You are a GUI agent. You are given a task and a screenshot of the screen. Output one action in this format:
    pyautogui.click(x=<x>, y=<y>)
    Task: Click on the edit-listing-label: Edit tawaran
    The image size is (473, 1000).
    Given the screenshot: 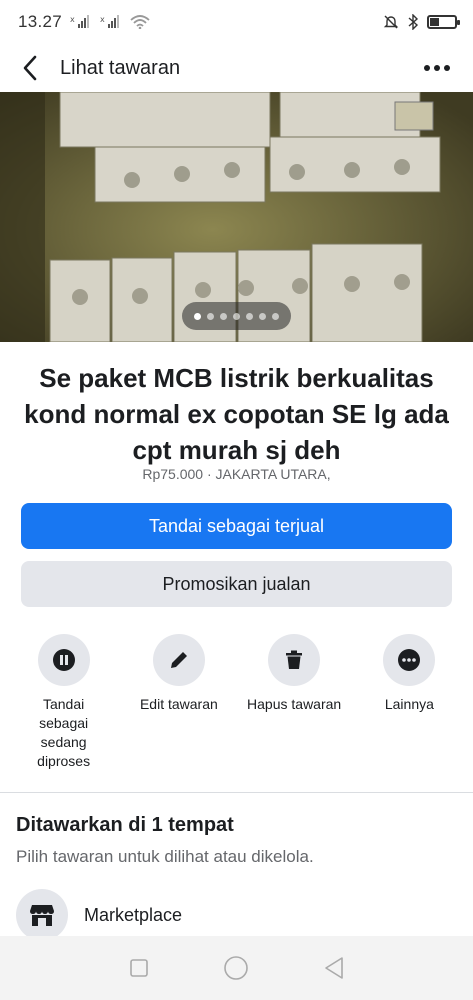 What is the action you would take?
    pyautogui.click(x=178, y=704)
    